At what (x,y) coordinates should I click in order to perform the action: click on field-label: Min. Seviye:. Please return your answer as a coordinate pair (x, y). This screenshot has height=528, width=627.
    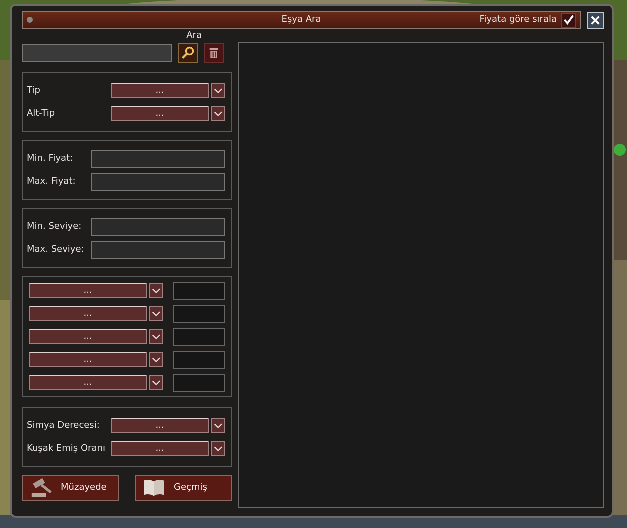
    Looking at the image, I should click on (54, 227).